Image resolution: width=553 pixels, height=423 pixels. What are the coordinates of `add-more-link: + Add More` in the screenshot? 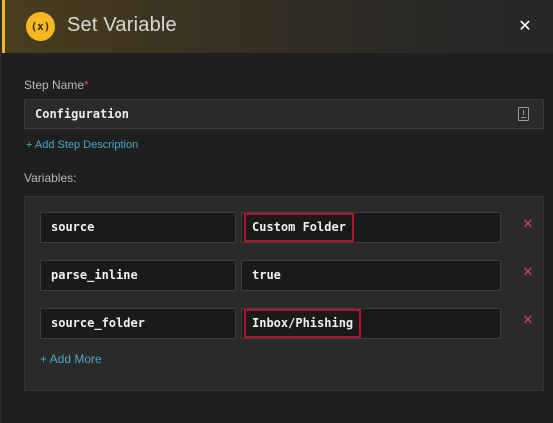 It's located at (71, 359).